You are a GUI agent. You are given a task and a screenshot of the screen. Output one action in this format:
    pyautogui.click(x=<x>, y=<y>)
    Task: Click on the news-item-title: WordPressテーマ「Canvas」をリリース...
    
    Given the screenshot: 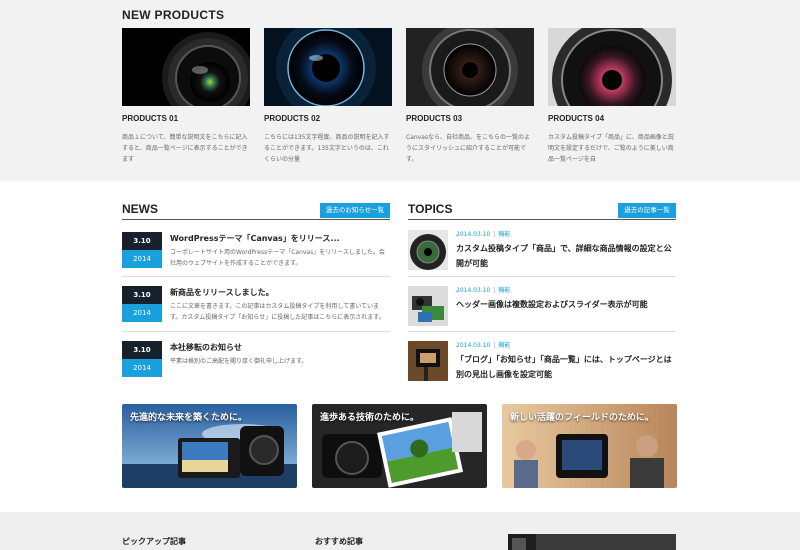 What is the action you would take?
    pyautogui.click(x=255, y=238)
    